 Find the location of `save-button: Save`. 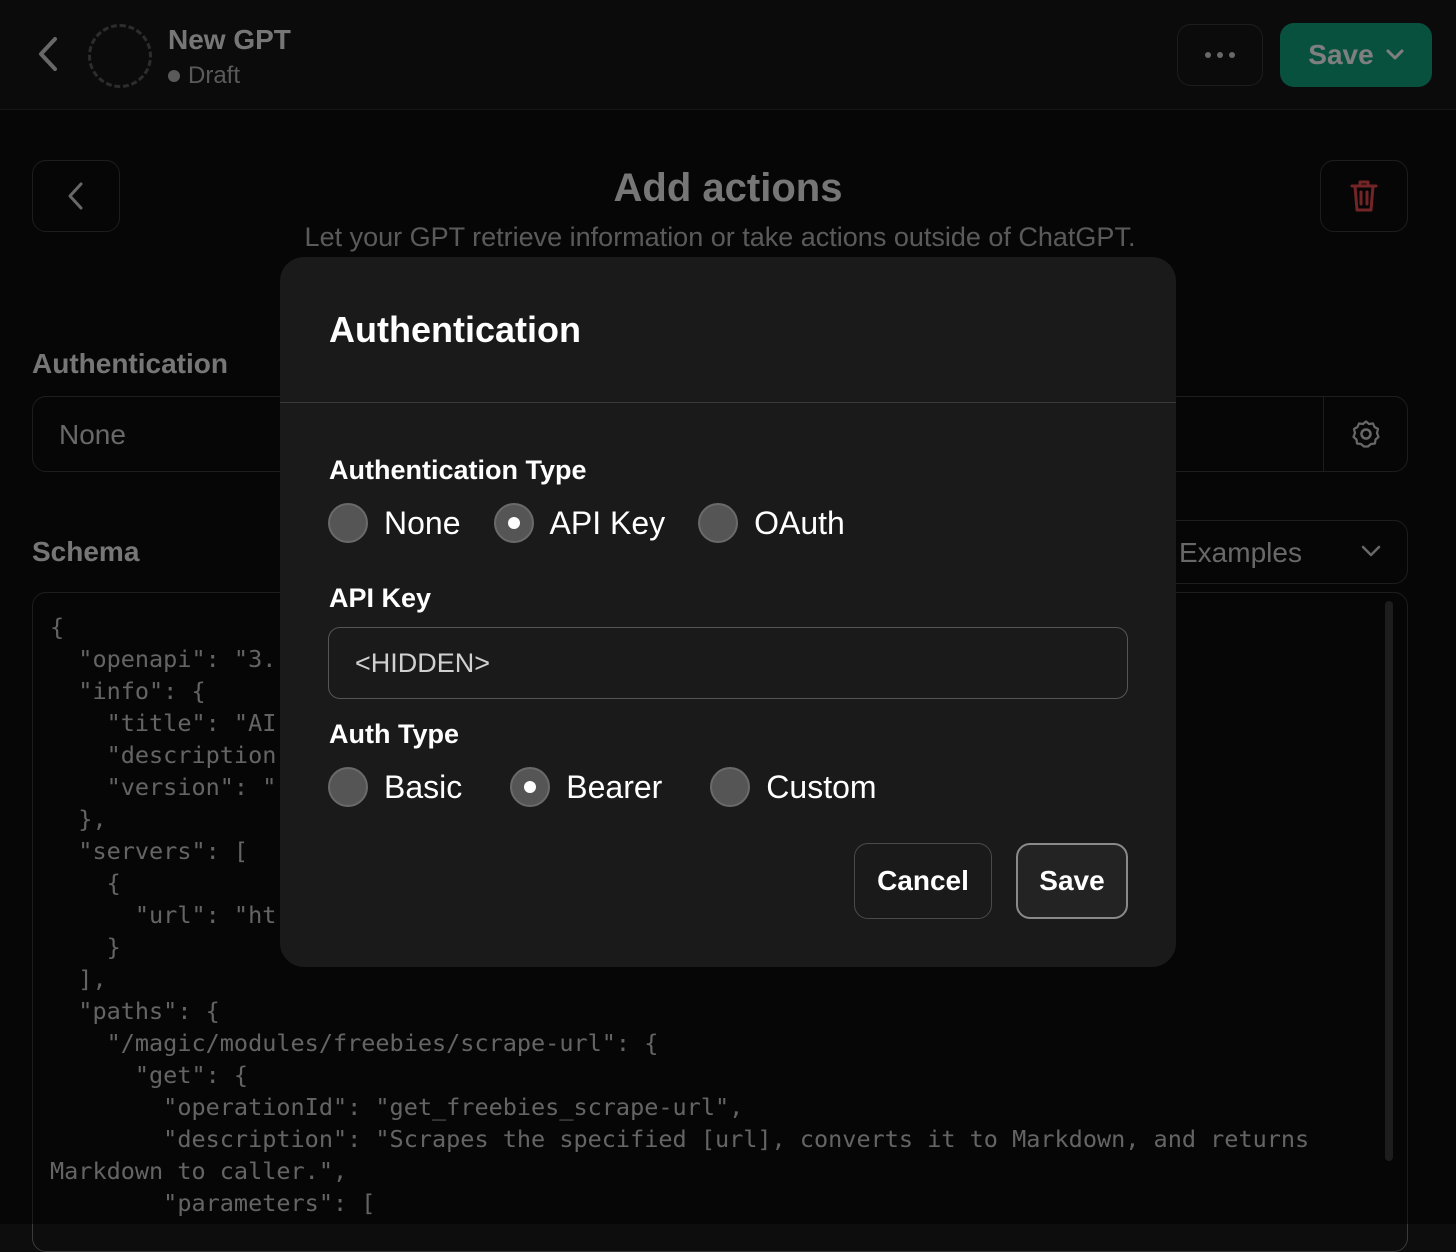

save-button: Save is located at coordinates (1072, 881).